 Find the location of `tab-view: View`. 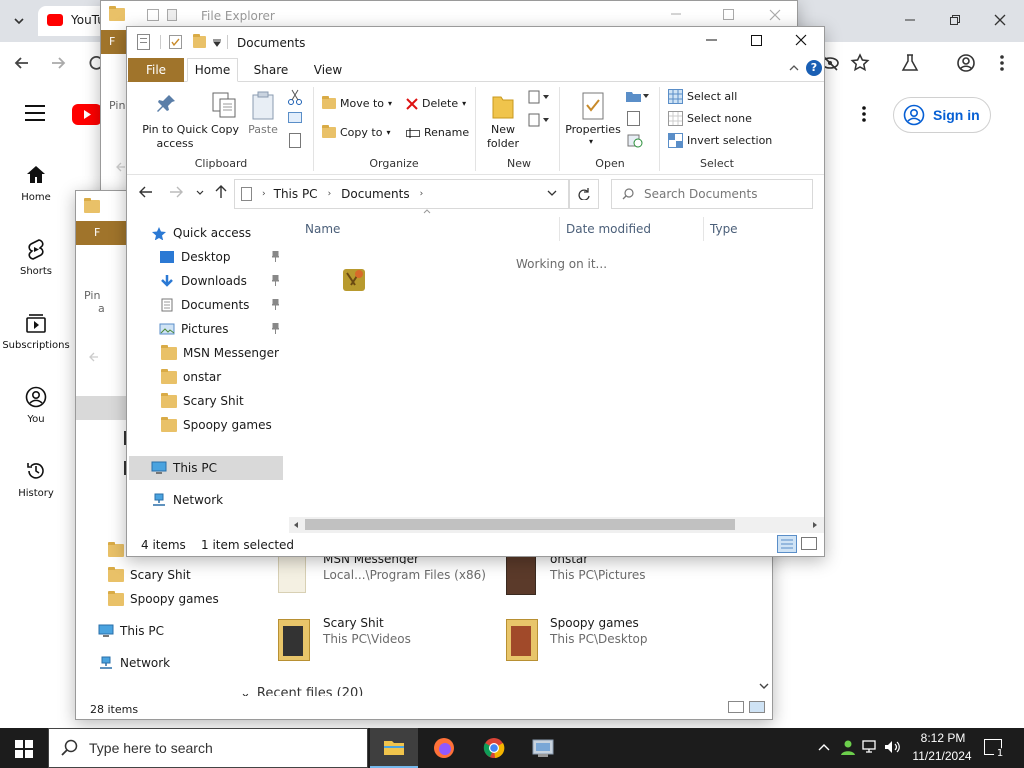

tab-view: View is located at coordinates (328, 70).